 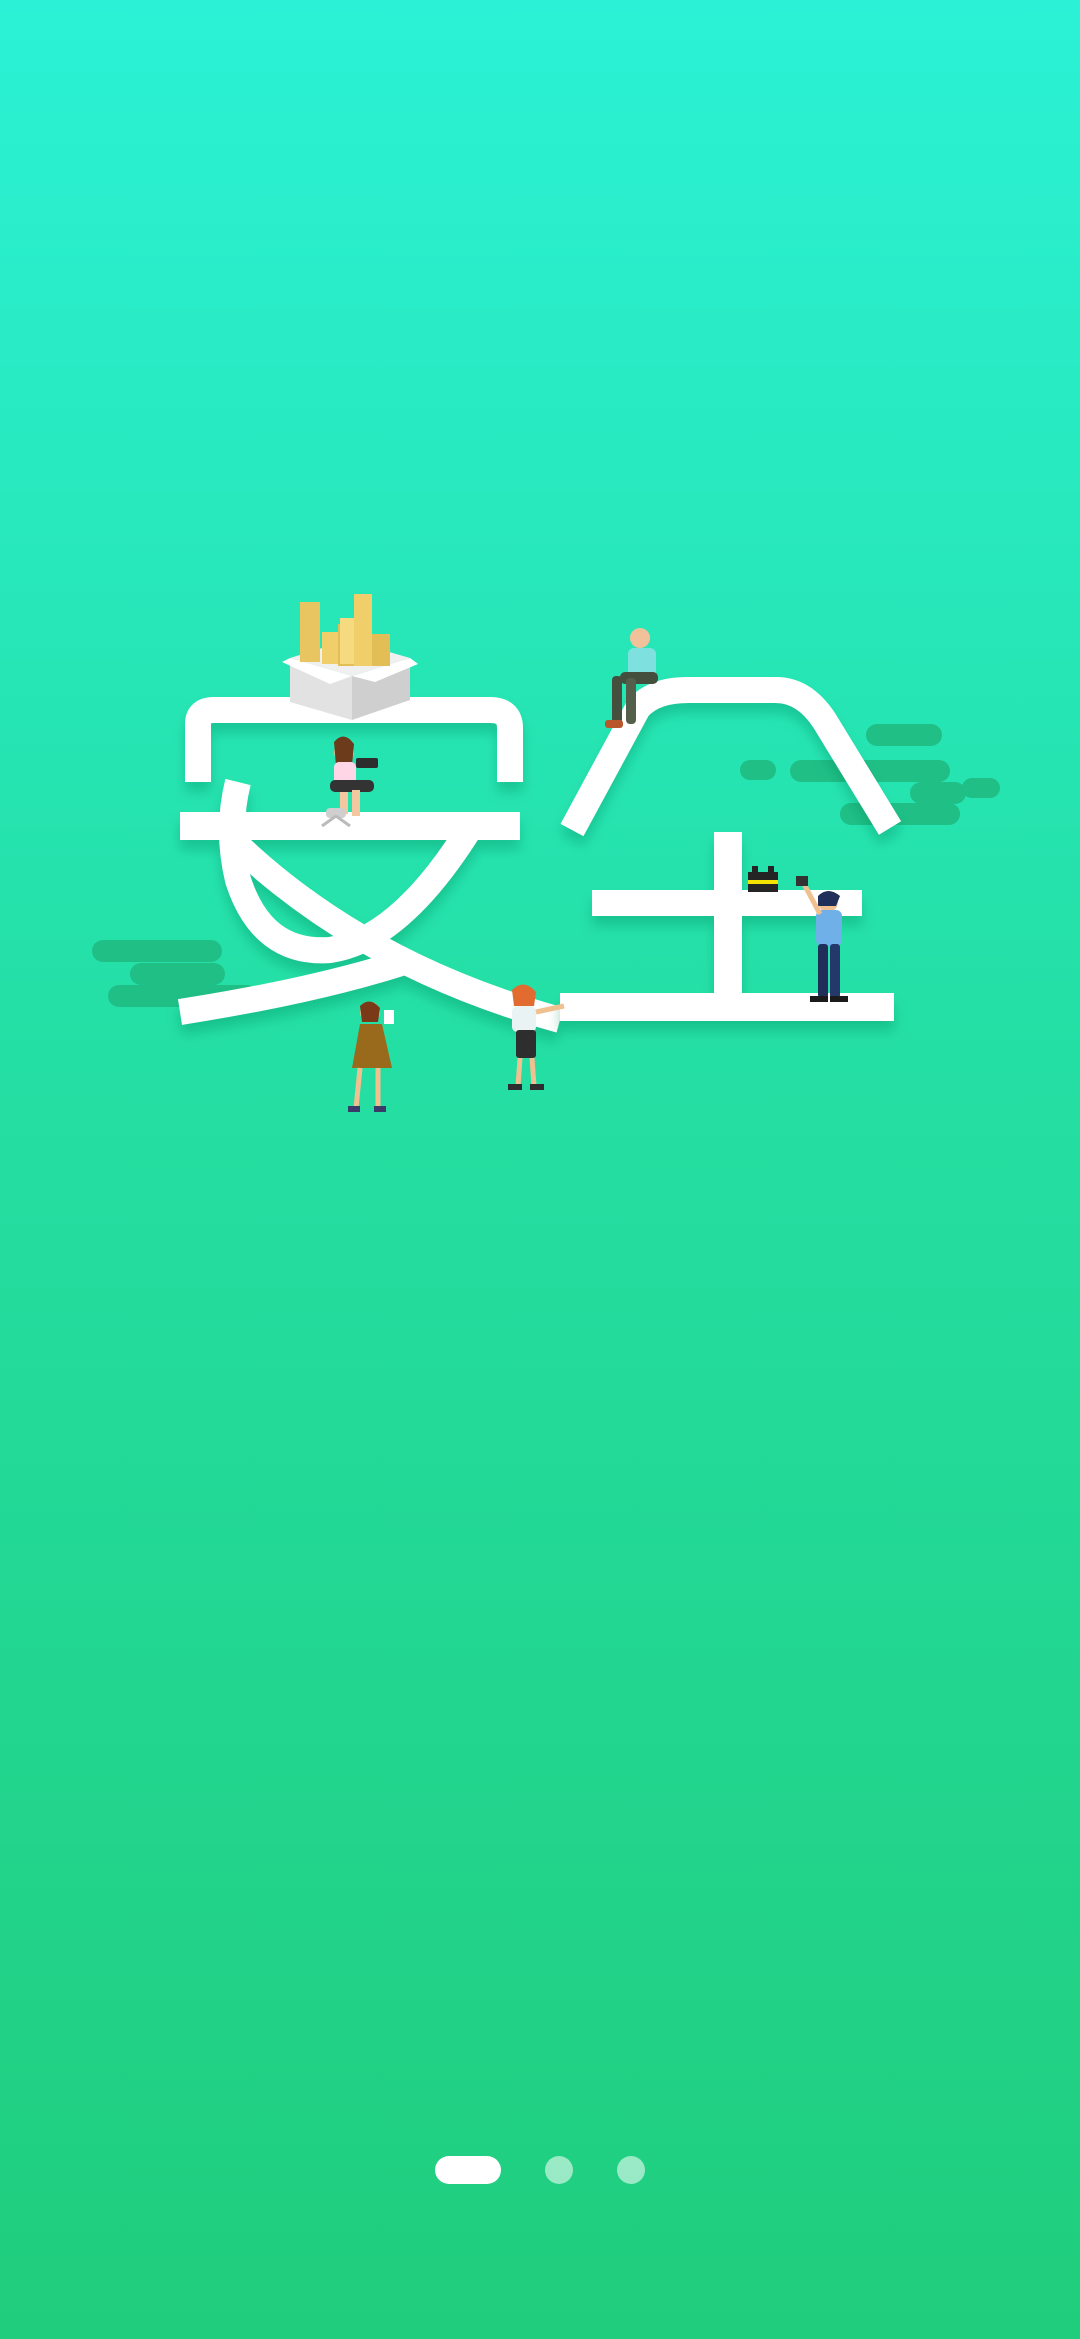 I want to click on battery-icon, so click(x=763, y=879).